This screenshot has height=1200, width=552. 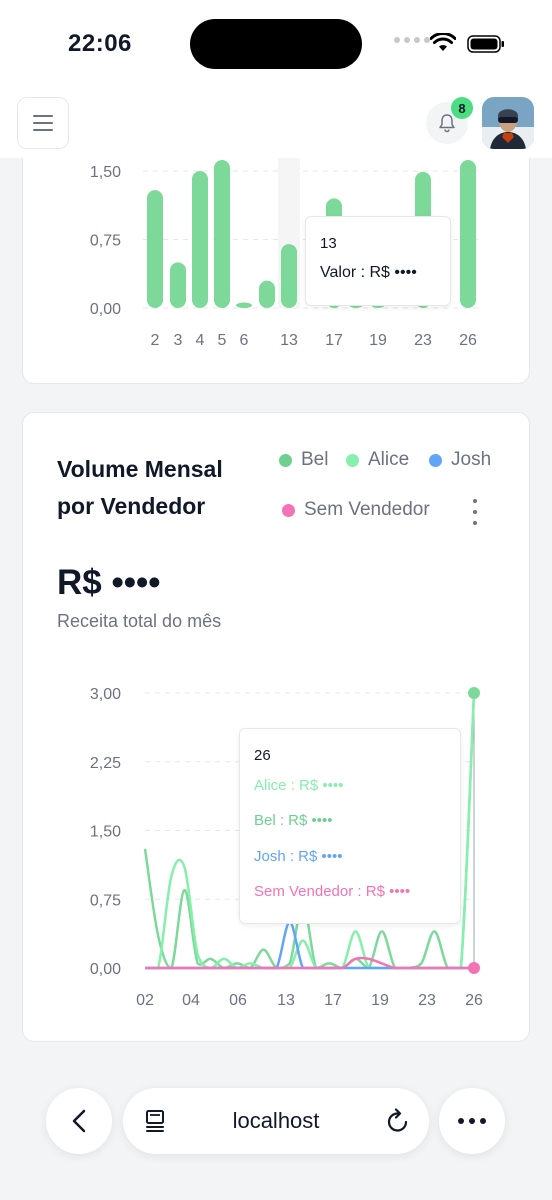 I want to click on x-tick-label: 6, so click(x=244, y=340).